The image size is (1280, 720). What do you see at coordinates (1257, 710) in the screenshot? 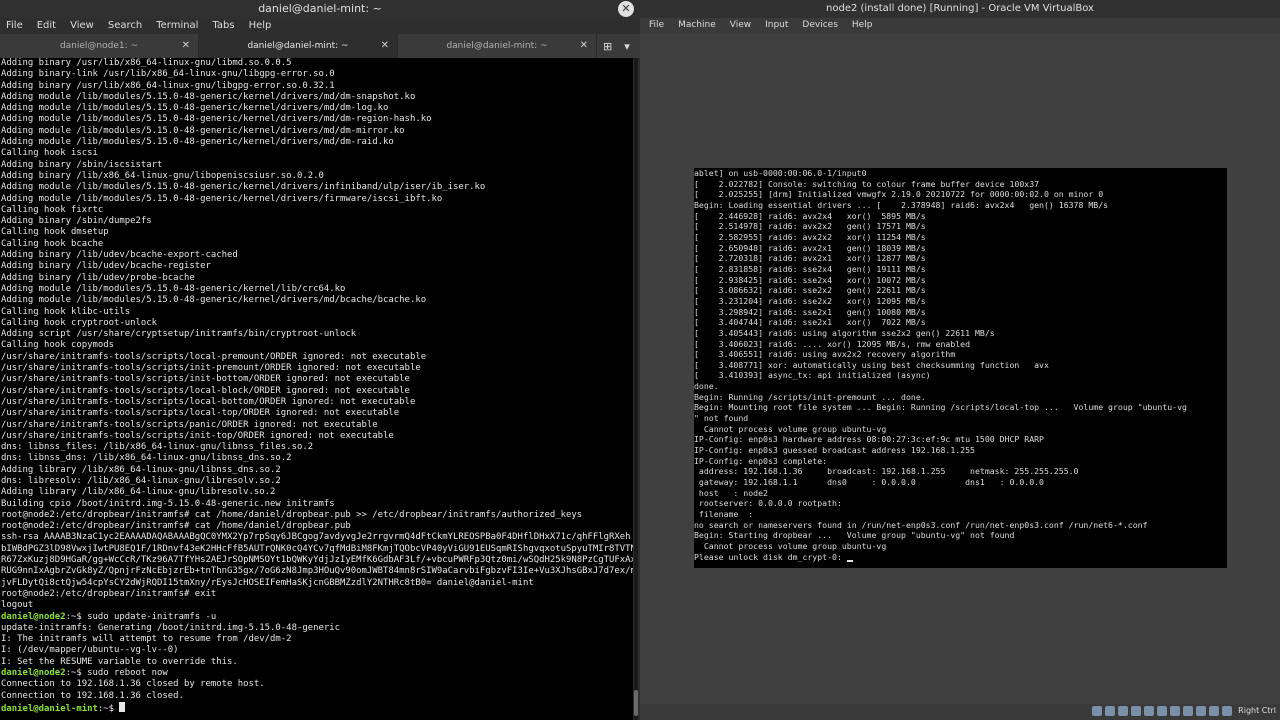
I see `host-key-label: Right Ctrl` at bounding box center [1257, 710].